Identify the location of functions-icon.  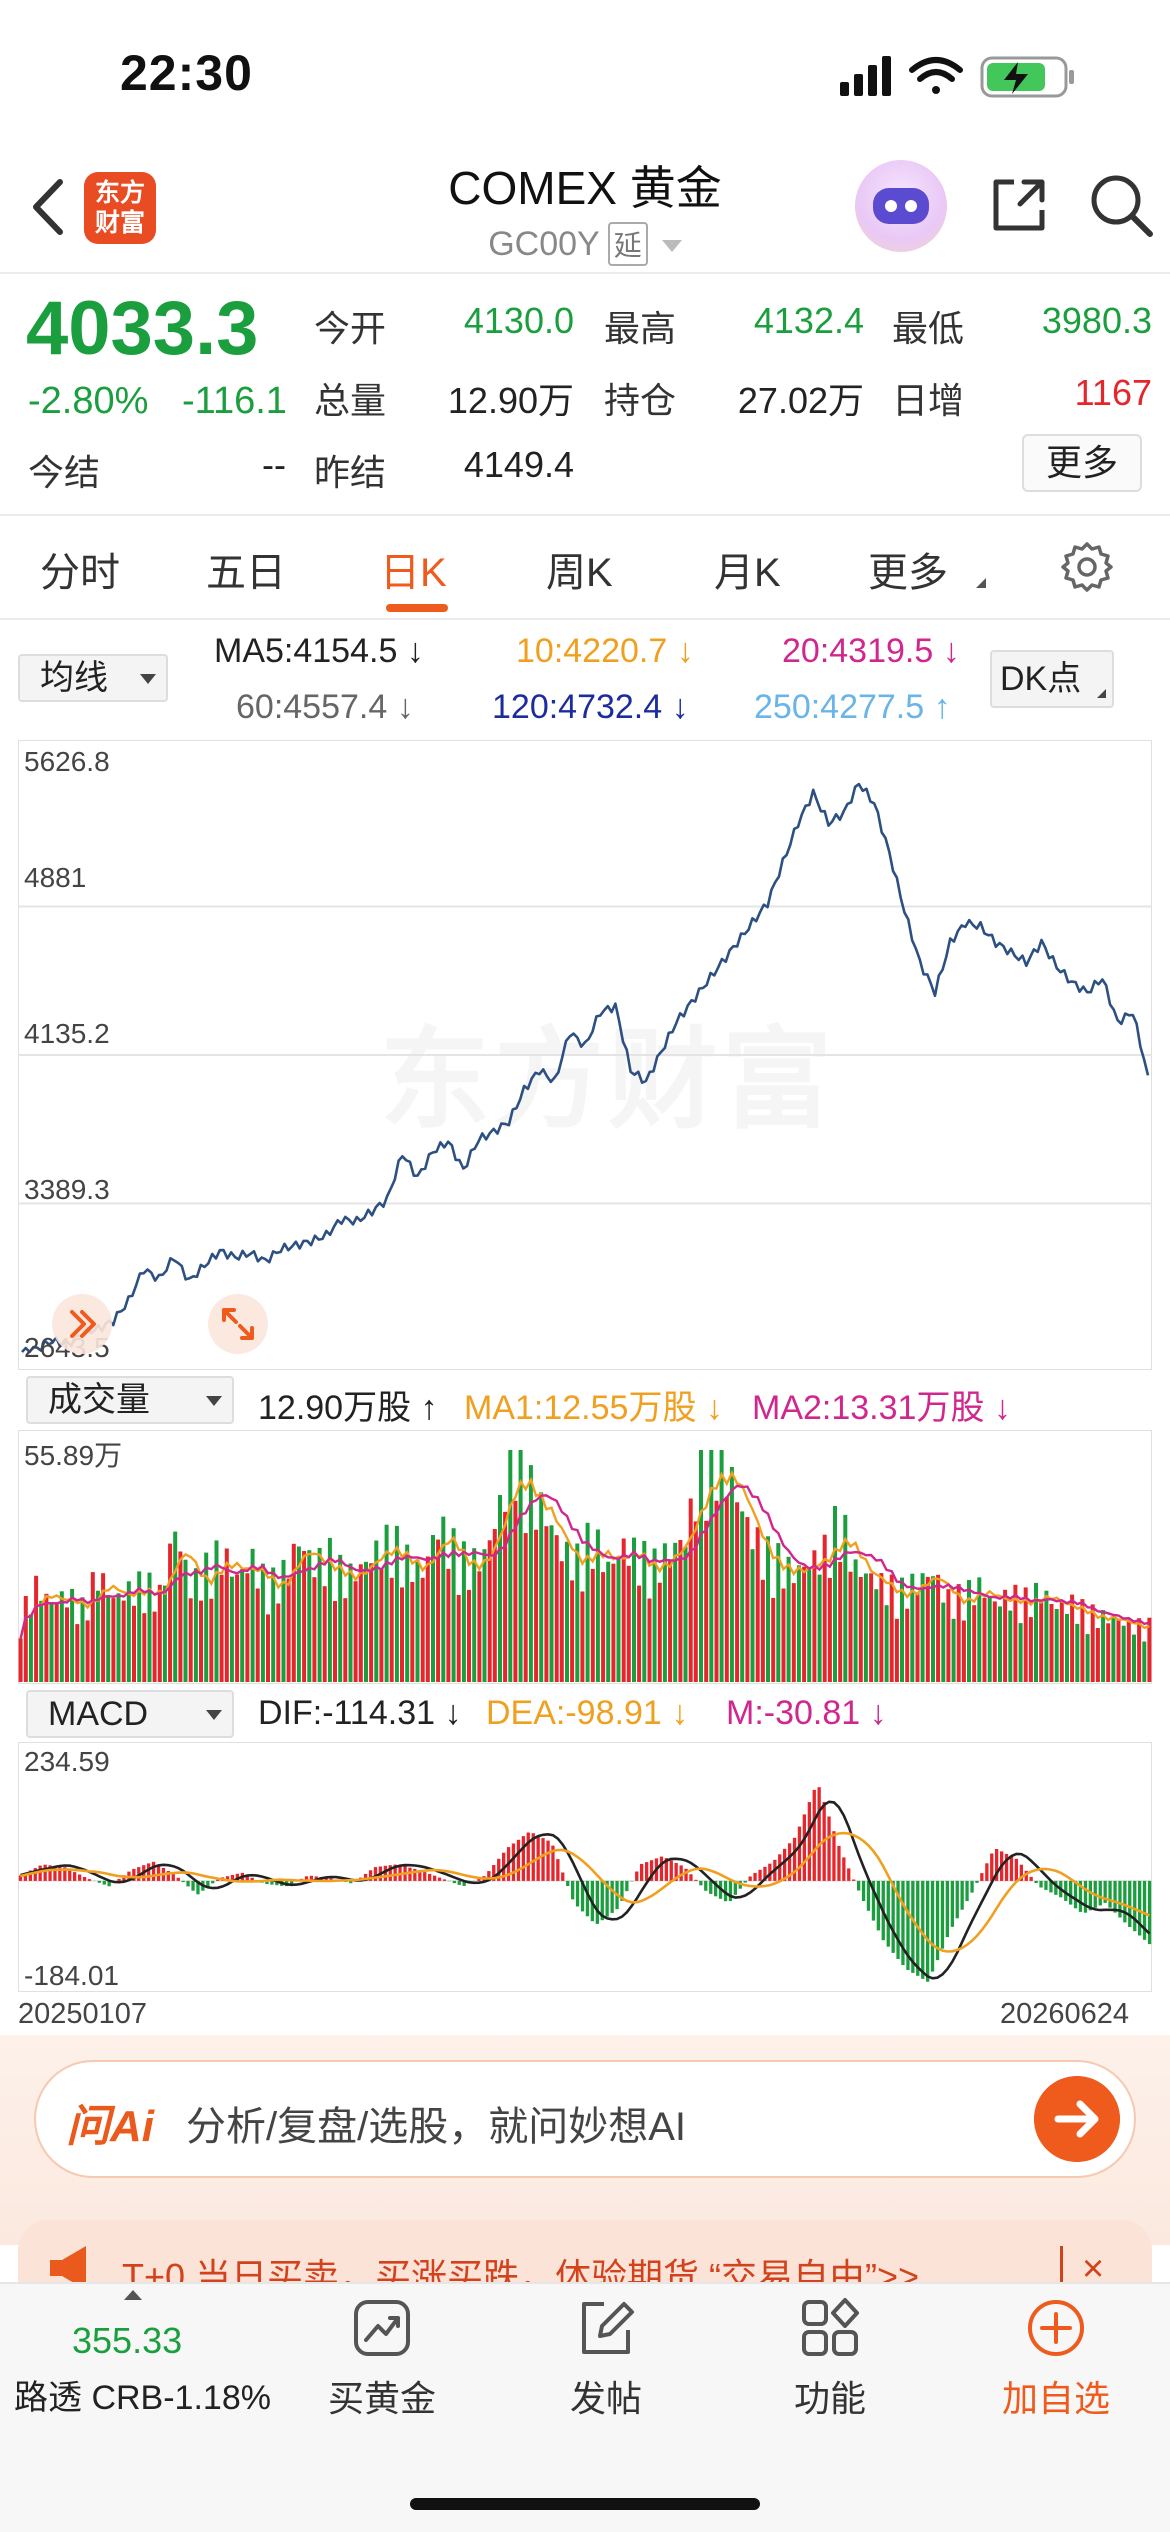
(830, 2328).